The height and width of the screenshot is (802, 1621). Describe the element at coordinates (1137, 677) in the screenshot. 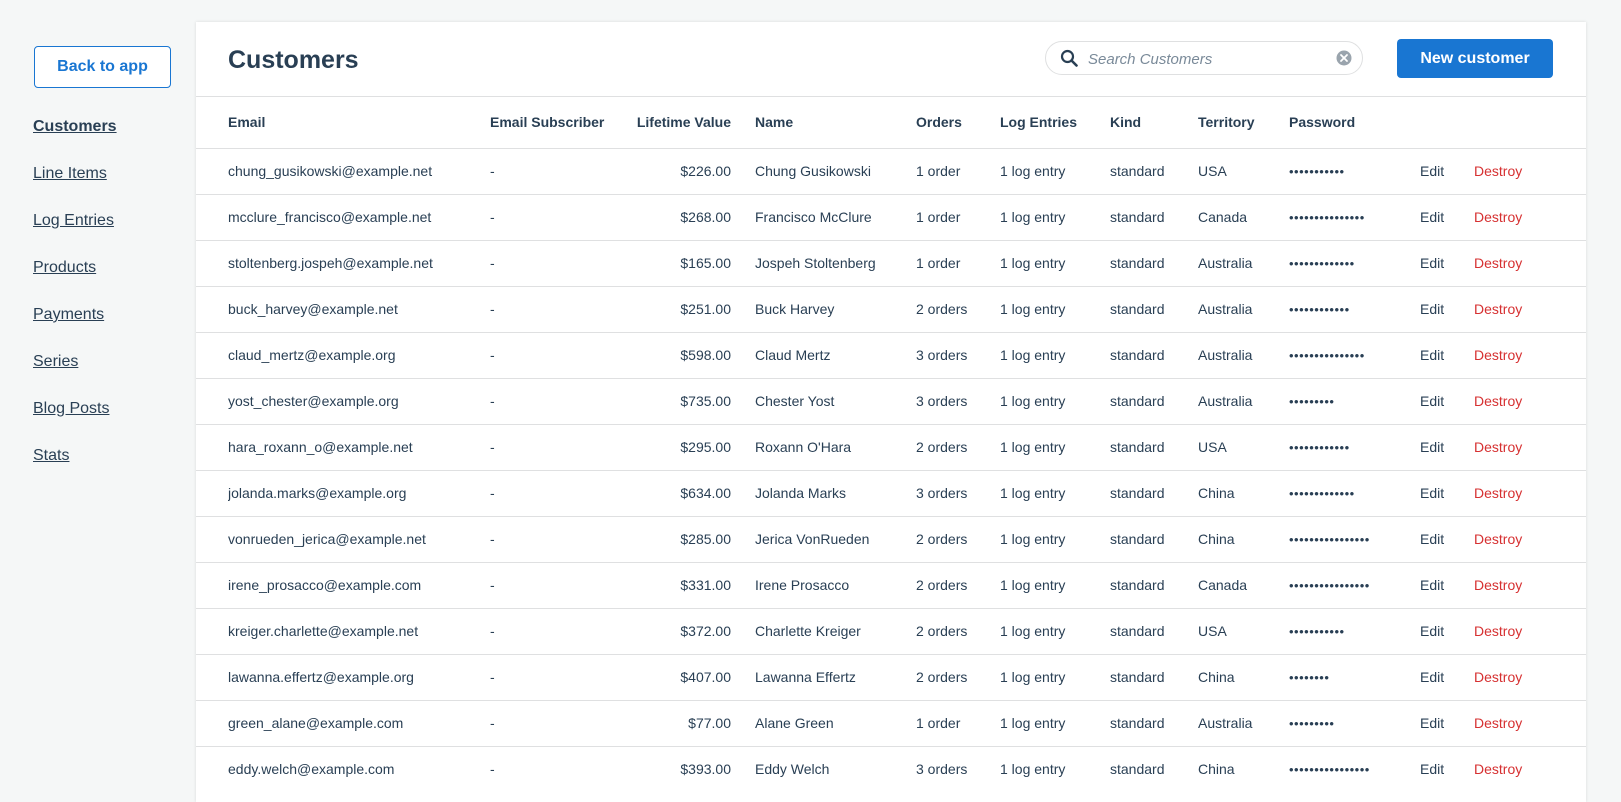

I see `cell-kind: standard` at that location.